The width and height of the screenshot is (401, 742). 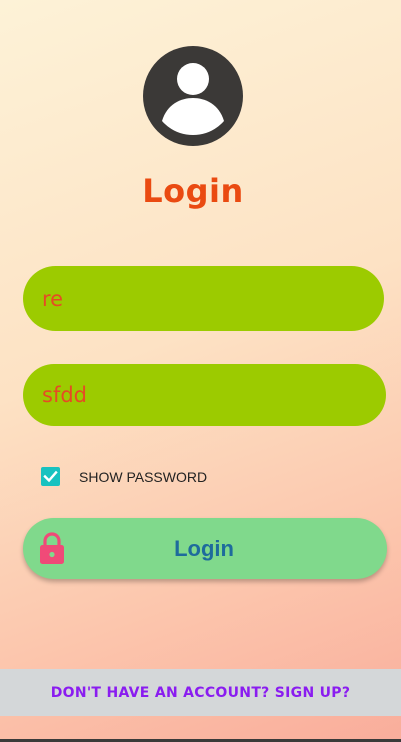 I want to click on show-password-checkbox, so click(x=50, y=476).